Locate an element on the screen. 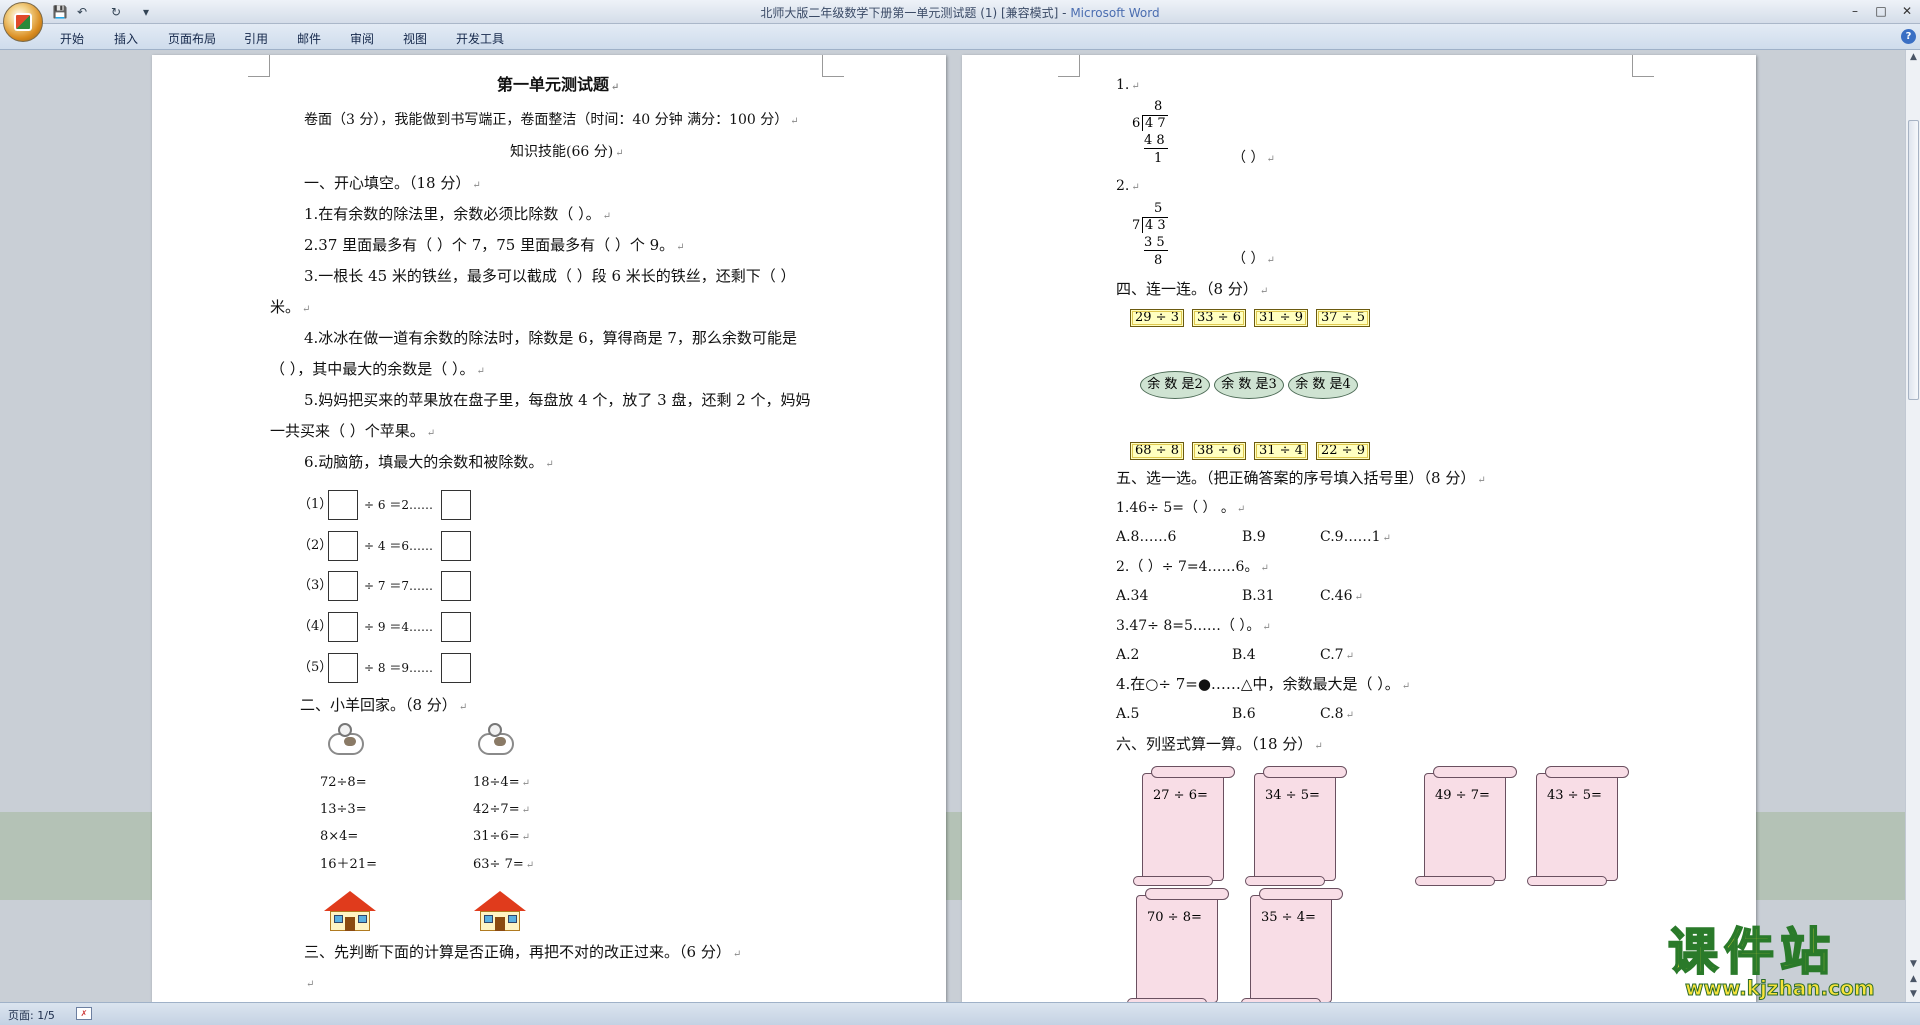 The height and width of the screenshot is (1025, 1920). question-4: 4.冰冰在做一道有余数的除法时，除数是 6，算得商是 7，那么余数可能是 is located at coordinates (550, 338).